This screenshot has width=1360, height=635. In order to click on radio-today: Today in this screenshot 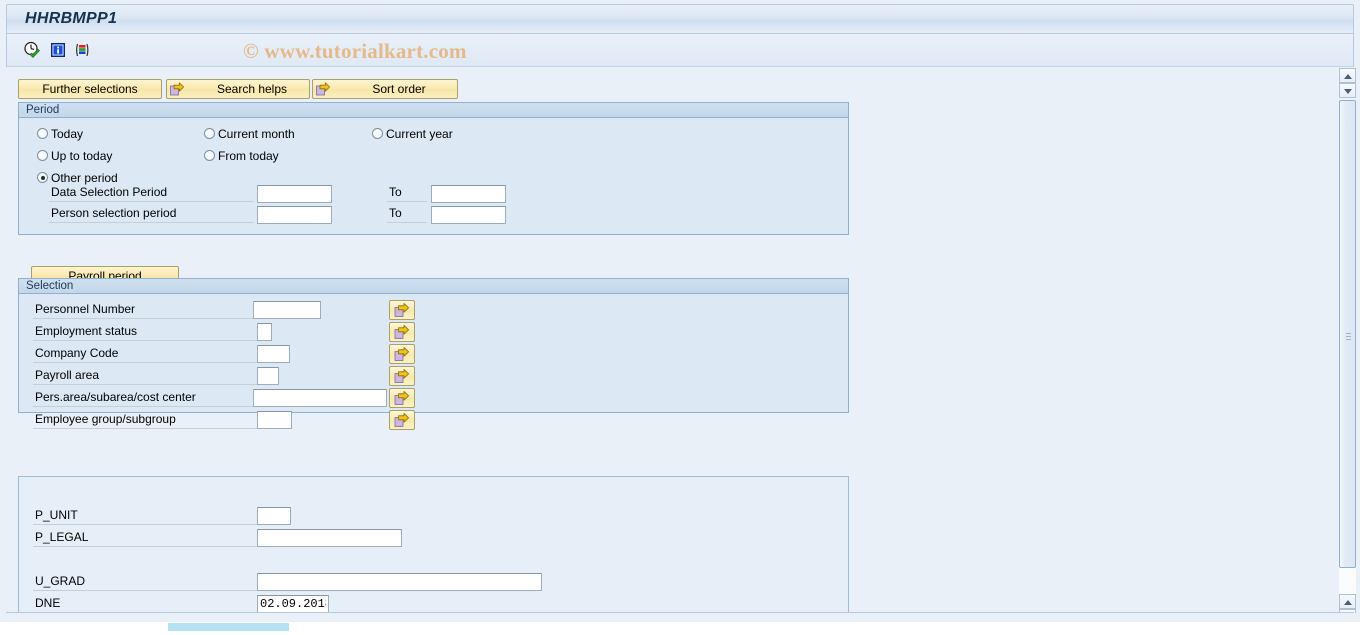, I will do `click(60, 134)`.